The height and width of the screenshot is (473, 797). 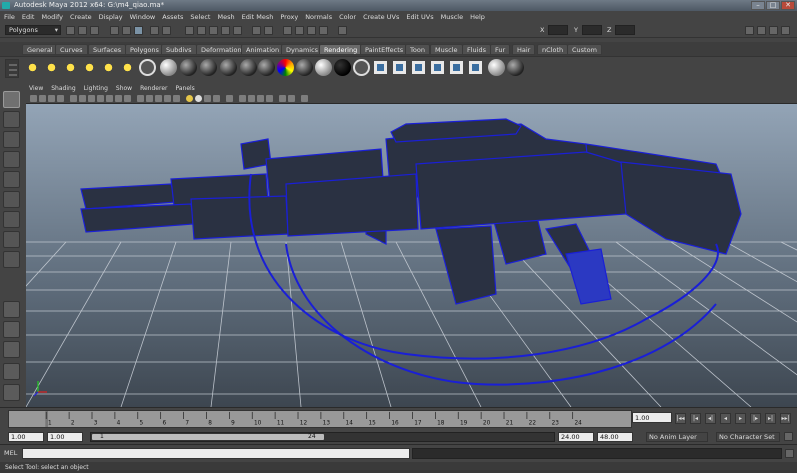 What do you see at coordinates (311, 30) in the screenshot?
I see `ipr-render-icon` at bounding box center [311, 30].